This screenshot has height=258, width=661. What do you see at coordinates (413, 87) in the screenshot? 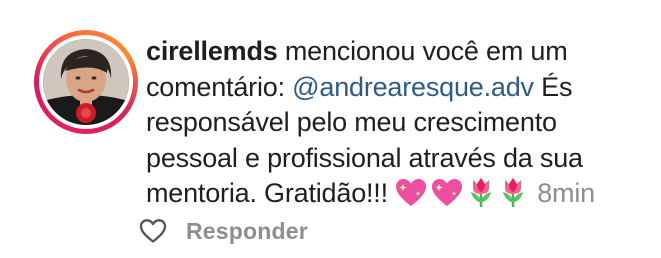
I see `mention-link: @andrearesque.adv` at bounding box center [413, 87].